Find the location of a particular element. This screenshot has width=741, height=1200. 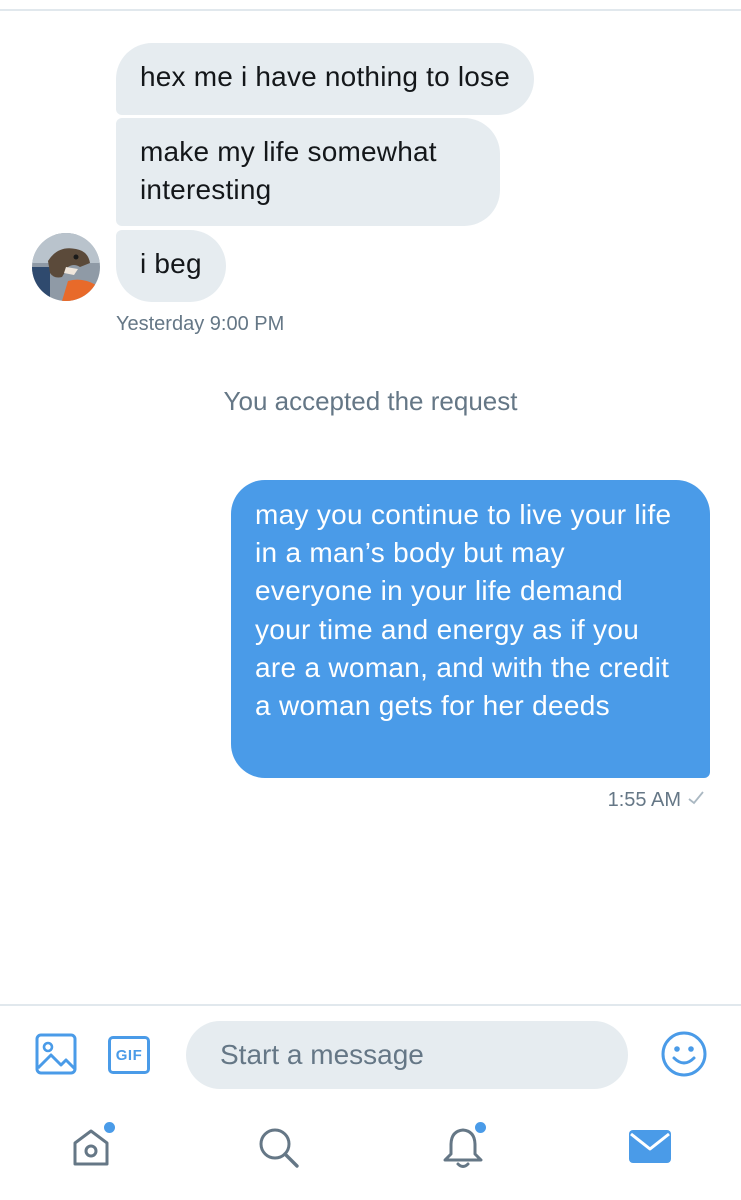

sent-check-icon is located at coordinates (696, 800).